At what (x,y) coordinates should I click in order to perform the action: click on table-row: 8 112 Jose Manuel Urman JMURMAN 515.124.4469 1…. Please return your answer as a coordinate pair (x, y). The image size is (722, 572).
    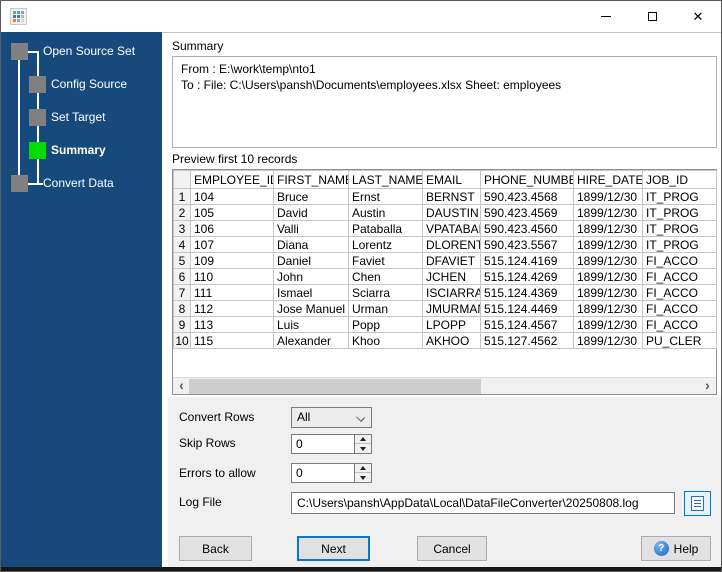
    Looking at the image, I should click on (445, 308).